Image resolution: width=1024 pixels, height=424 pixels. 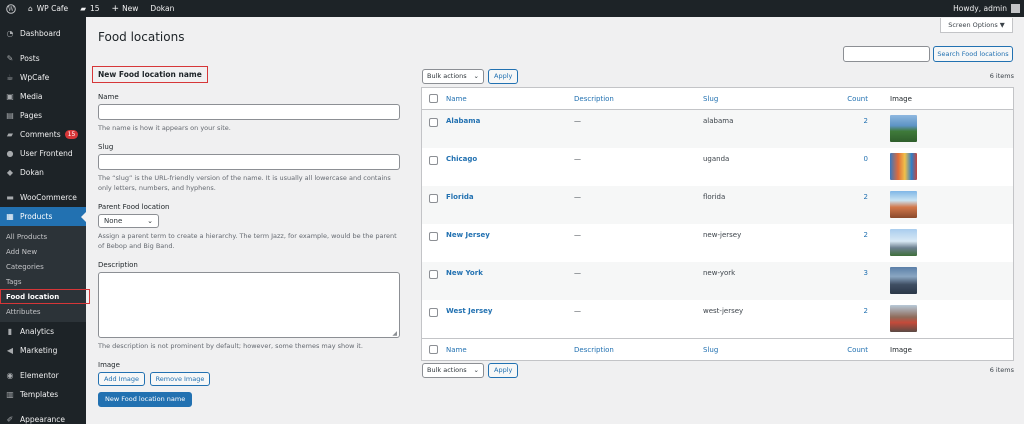 I want to click on sidebar-item-comments: ▰ Comments 15, so click(x=43, y=134).